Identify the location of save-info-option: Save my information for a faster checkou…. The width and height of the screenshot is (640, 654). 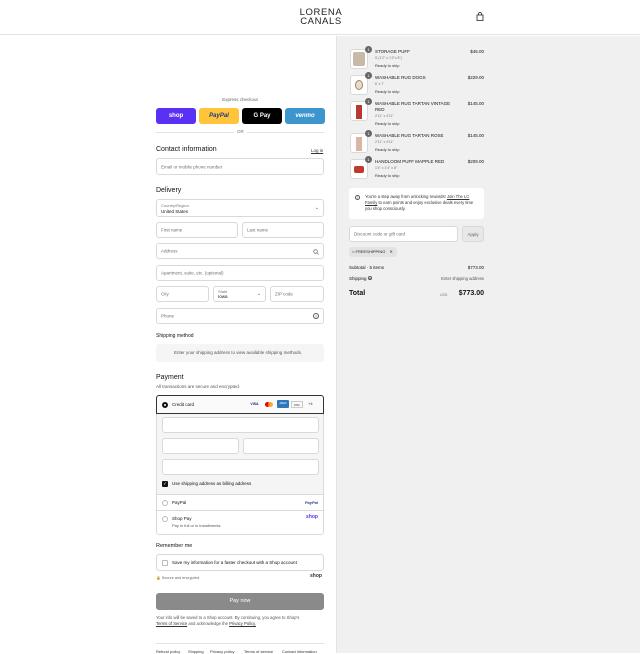
(240, 562).